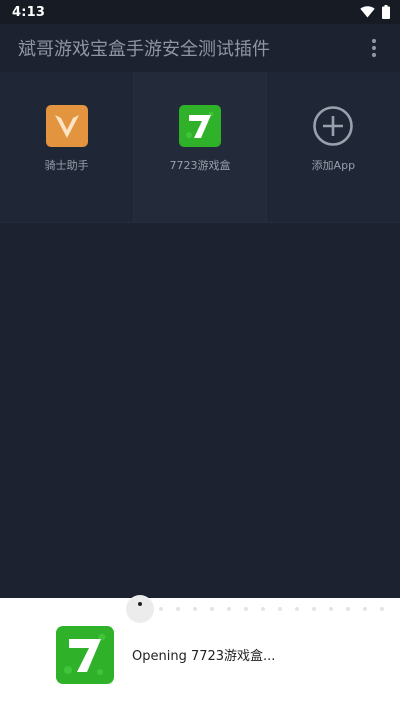  I want to click on status-icons, so click(375, 12).